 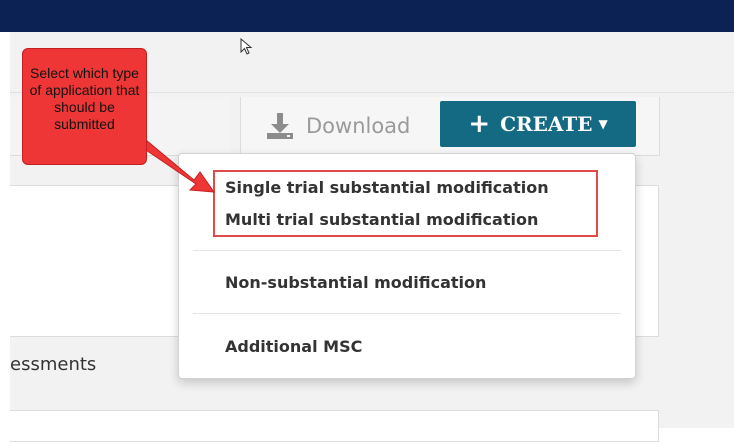 What do you see at coordinates (546, 124) in the screenshot?
I see `create-label: CREATE` at bounding box center [546, 124].